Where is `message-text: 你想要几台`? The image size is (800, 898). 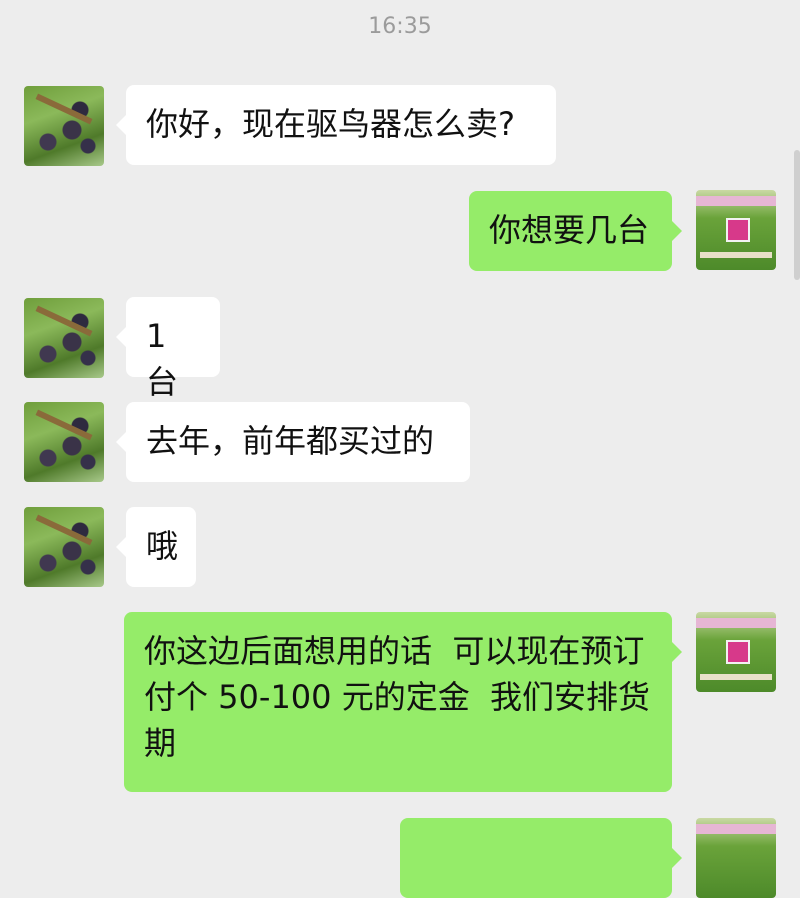
message-text: 你想要几台 is located at coordinates (569, 230).